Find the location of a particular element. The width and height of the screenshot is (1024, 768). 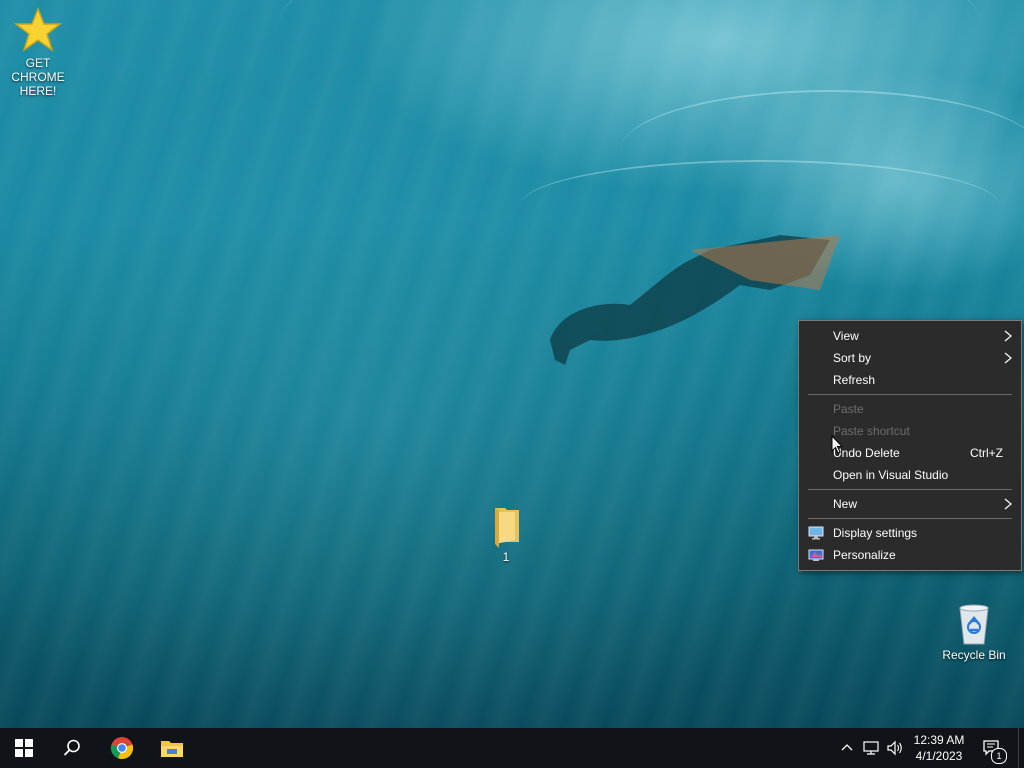

search-icon is located at coordinates (71, 747).